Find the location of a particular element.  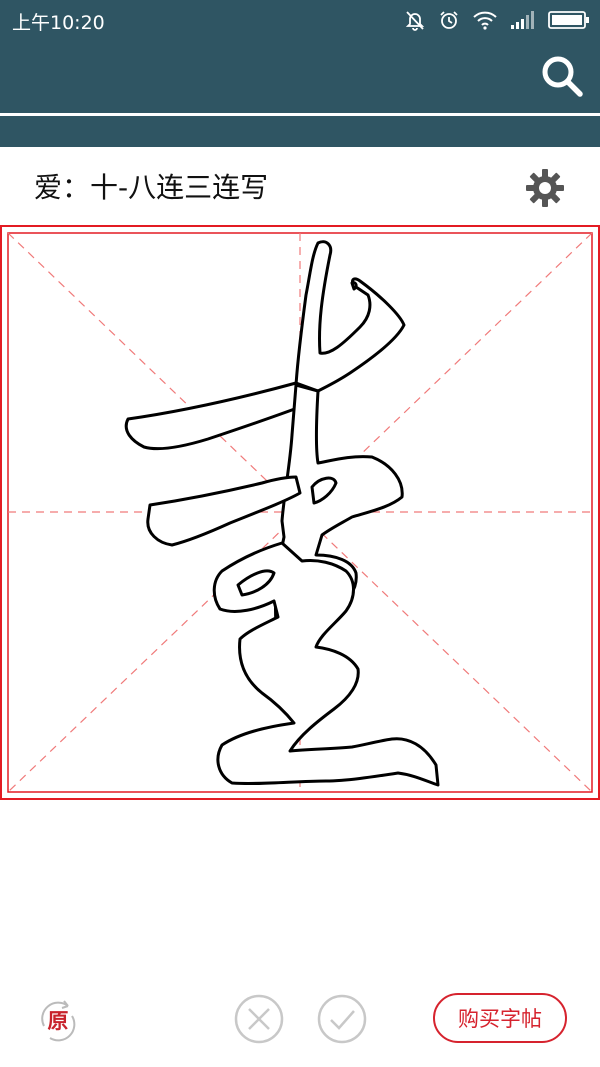

confirm-button is located at coordinates (342, 1019).